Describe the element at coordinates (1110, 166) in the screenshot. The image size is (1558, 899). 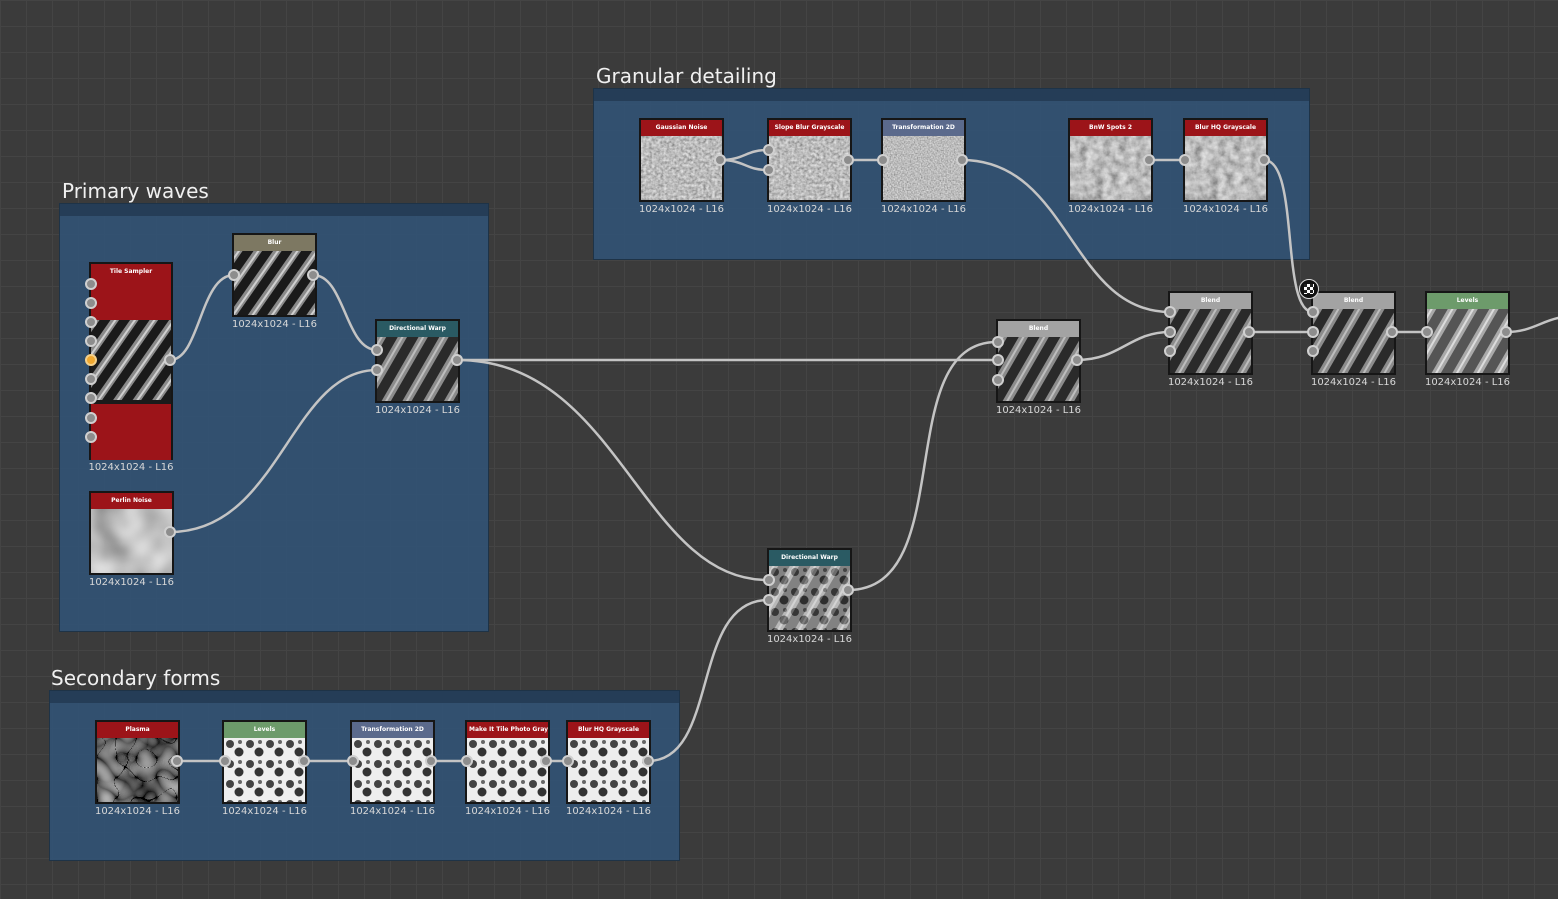
I see `node-bnw-spots-2: BnW Spots 2 1024x1024 - L16` at that location.